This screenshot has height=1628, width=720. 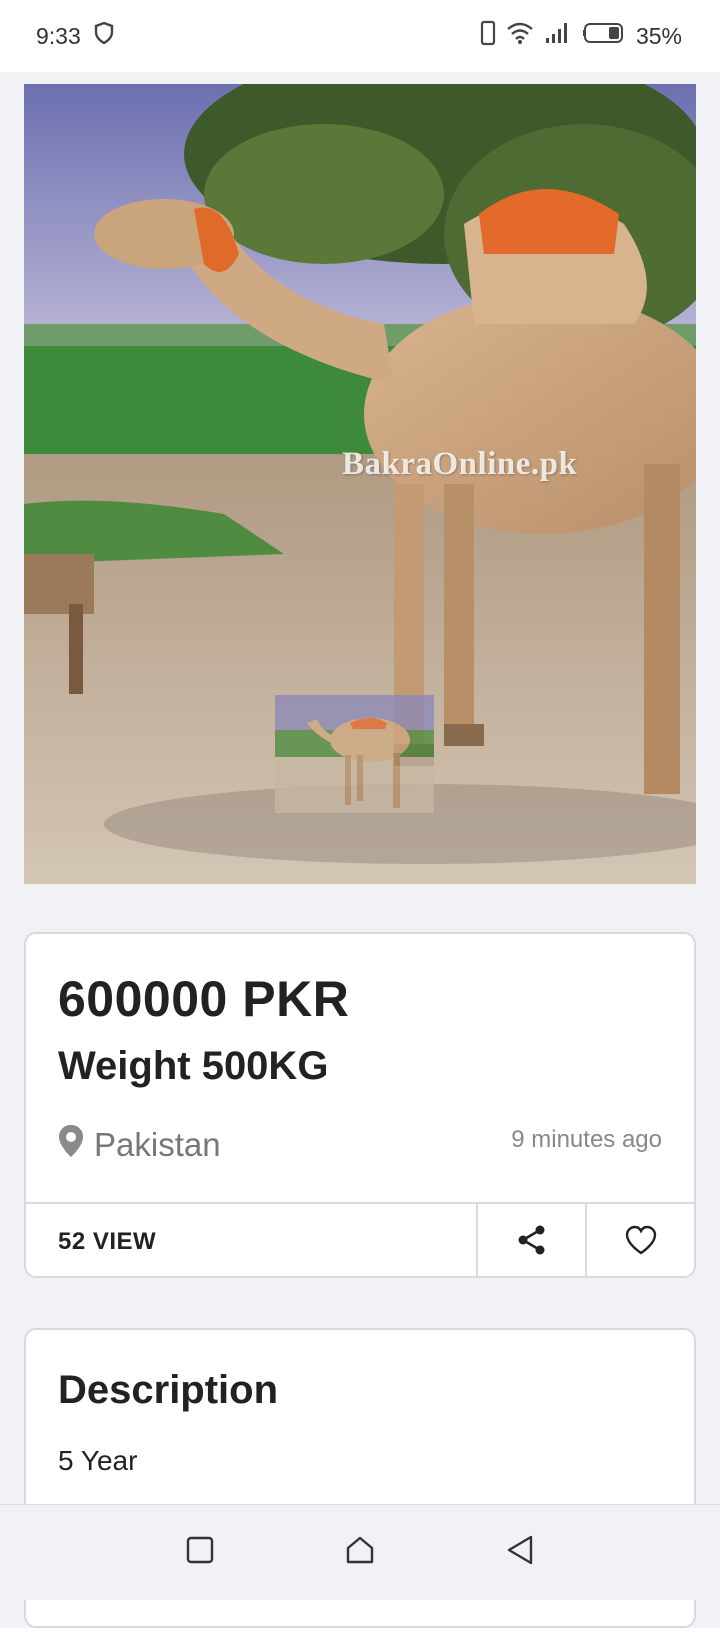 What do you see at coordinates (98, 1460) in the screenshot?
I see `description-text: 5 Year` at bounding box center [98, 1460].